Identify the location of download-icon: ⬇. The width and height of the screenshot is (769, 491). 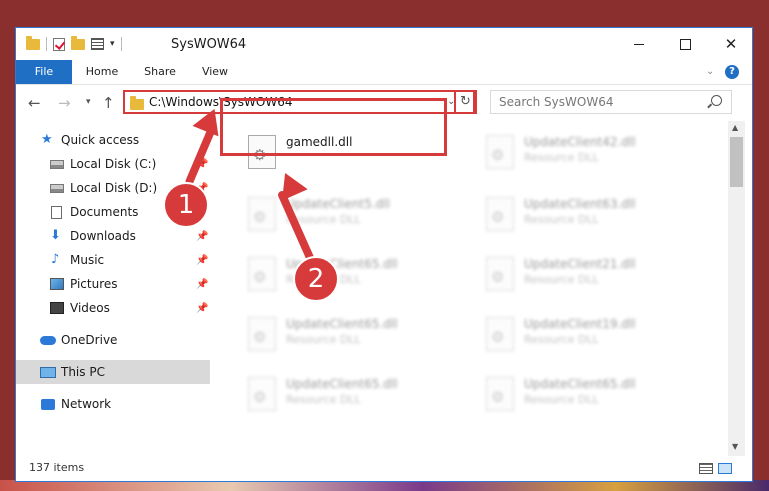
(55, 235).